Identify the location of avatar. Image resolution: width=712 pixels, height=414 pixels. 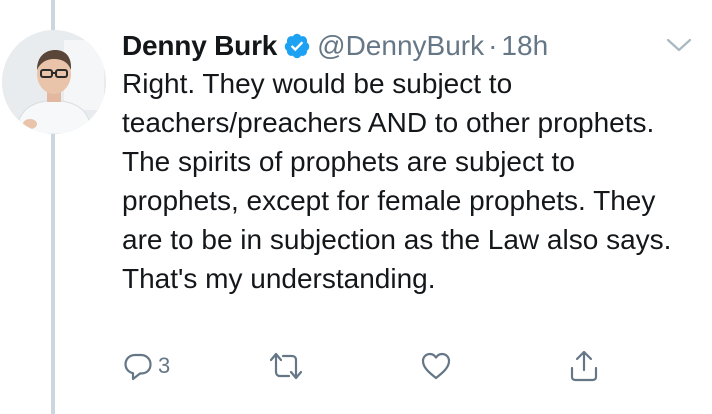
(54, 82).